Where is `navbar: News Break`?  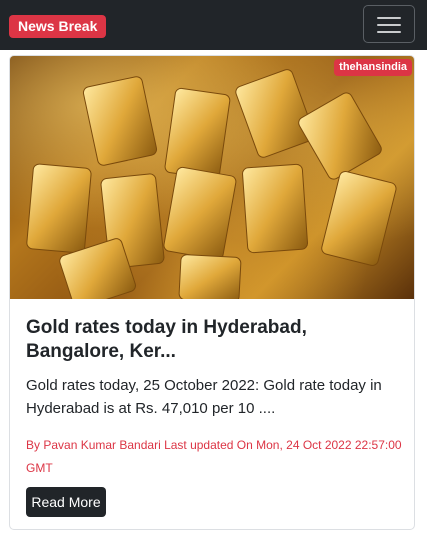
navbar: News Break is located at coordinates (213, 25).